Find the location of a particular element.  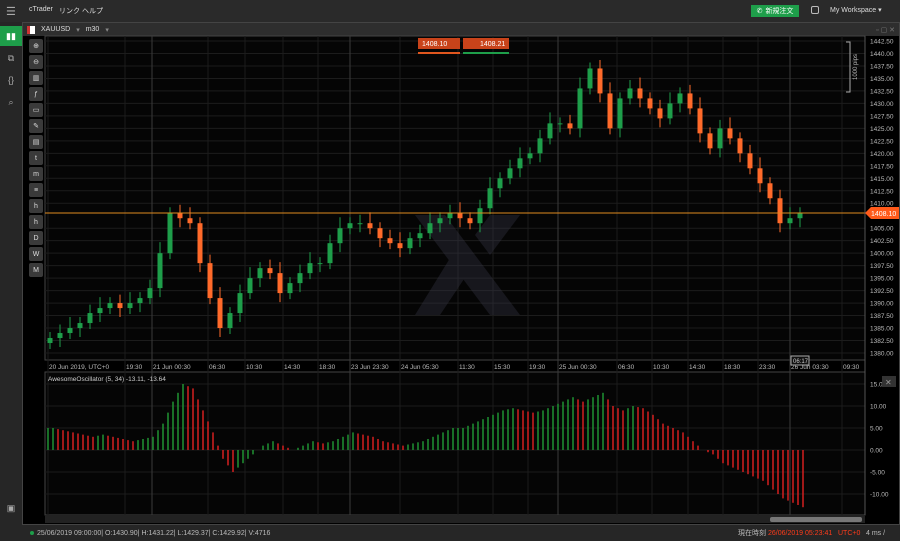

time-tick-label: 21 Jun 00:30 is located at coordinates (172, 367).